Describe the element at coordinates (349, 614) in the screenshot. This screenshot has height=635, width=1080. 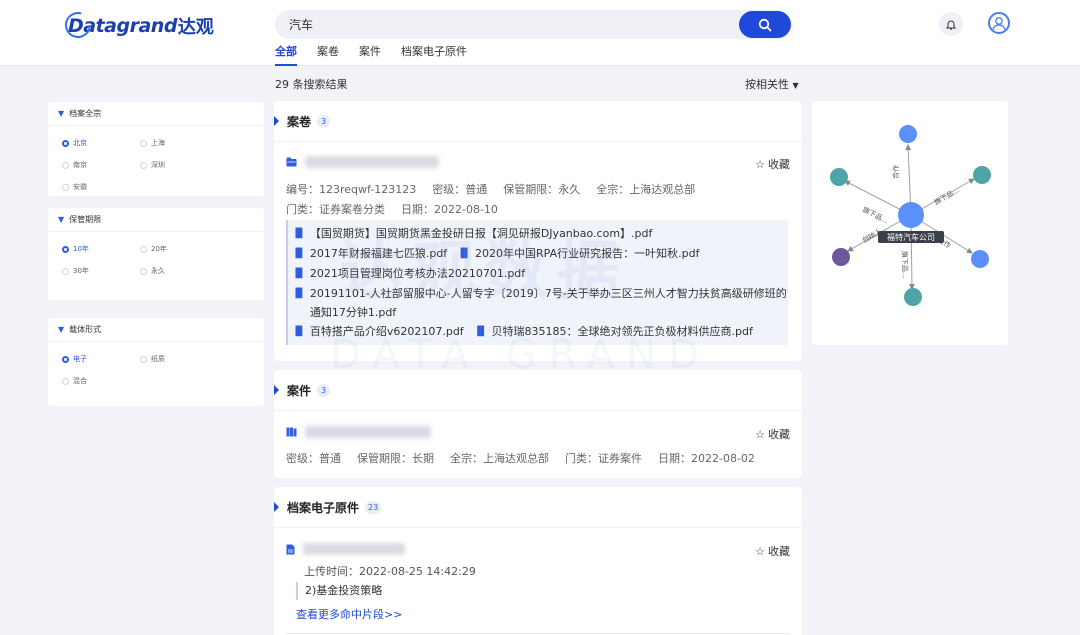
I see `more-snippets-link: 查看更多命中片段>>` at that location.